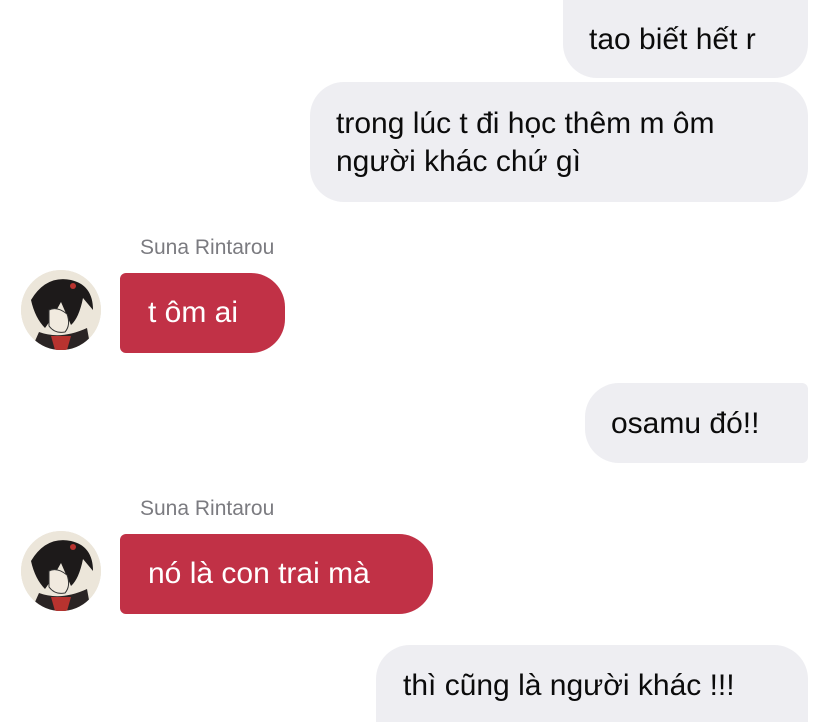  I want to click on message-bubble-received: t ôm ai, so click(202, 313).